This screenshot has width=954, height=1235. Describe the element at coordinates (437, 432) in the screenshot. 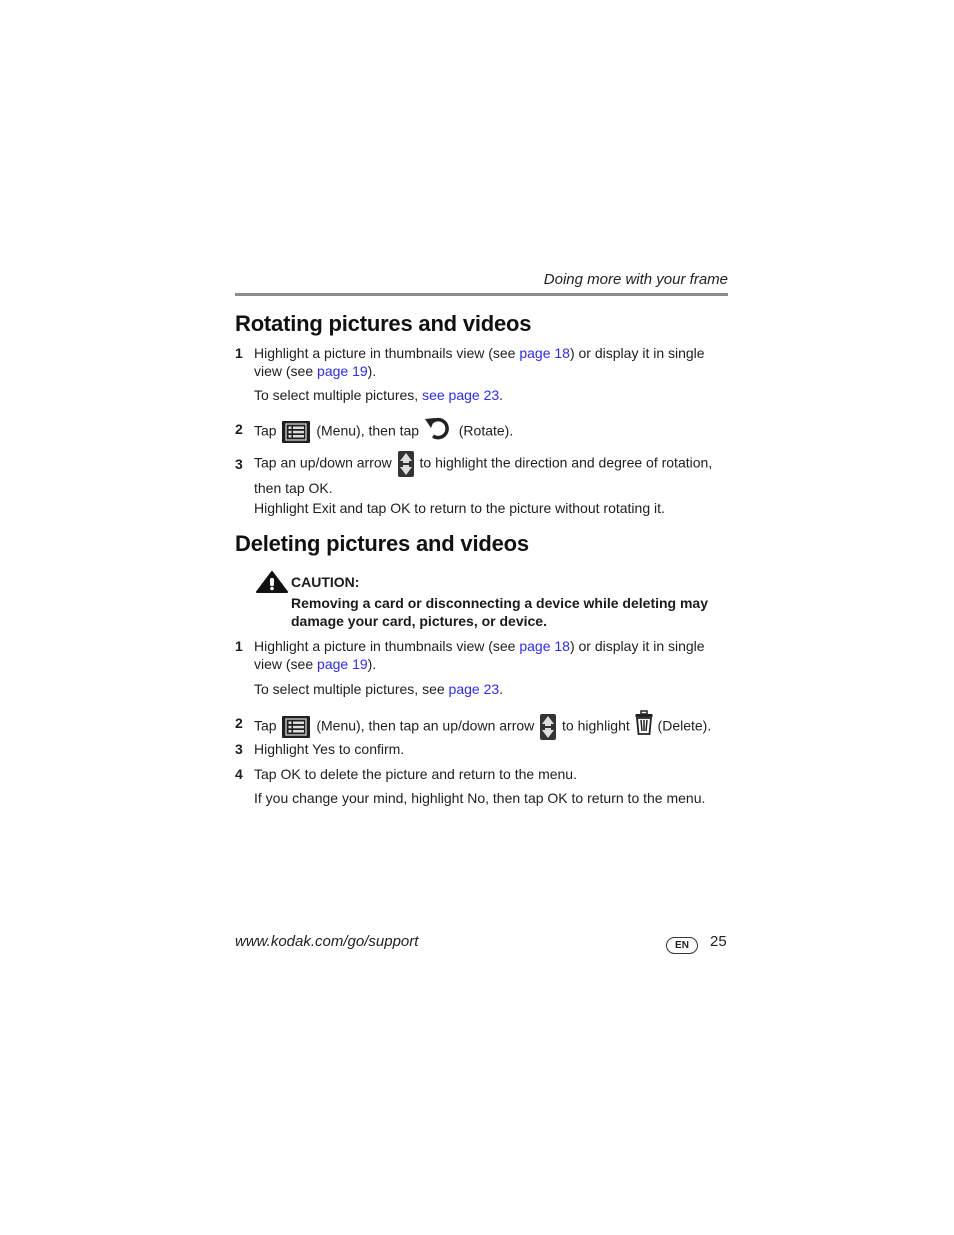

I see `rotate-icon` at that location.